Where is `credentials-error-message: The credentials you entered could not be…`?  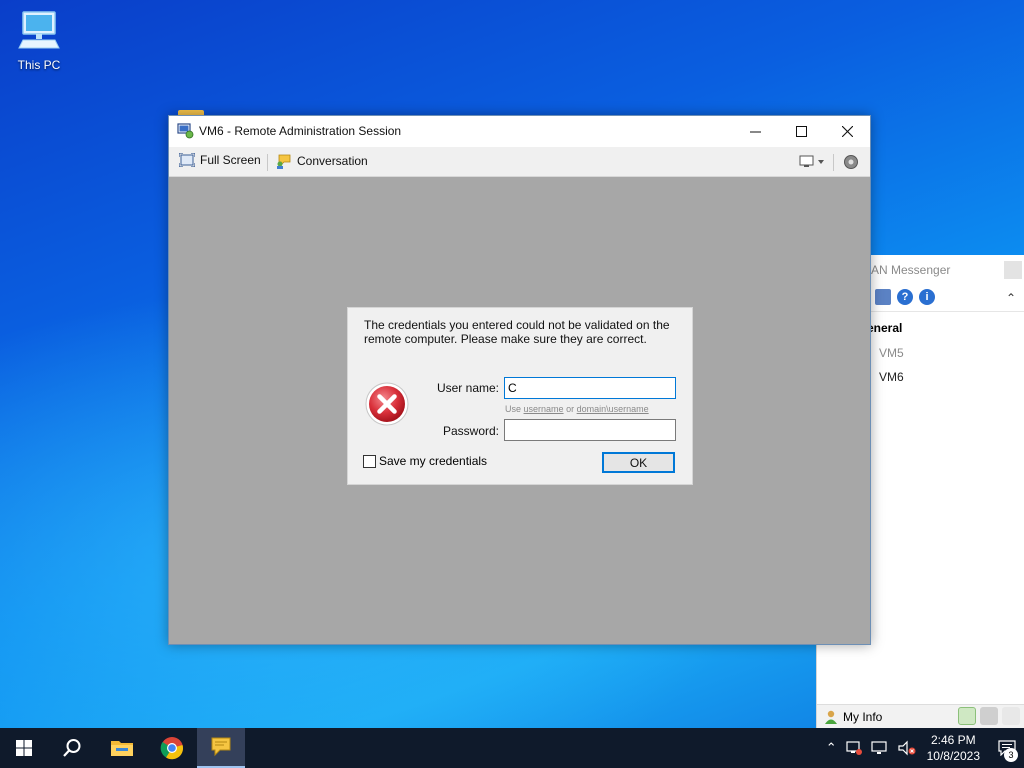
credentials-error-message: The credentials you entered could not be… is located at coordinates (517, 332).